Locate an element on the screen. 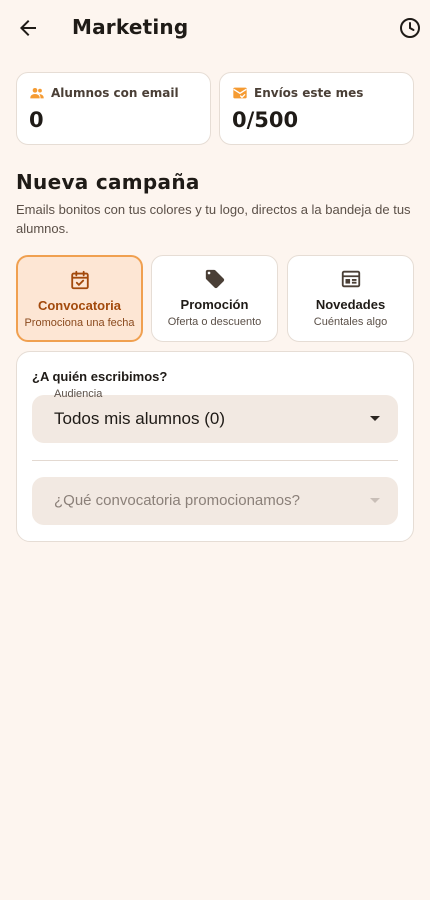 The width and height of the screenshot is (430, 900). tag-icon is located at coordinates (214, 279).